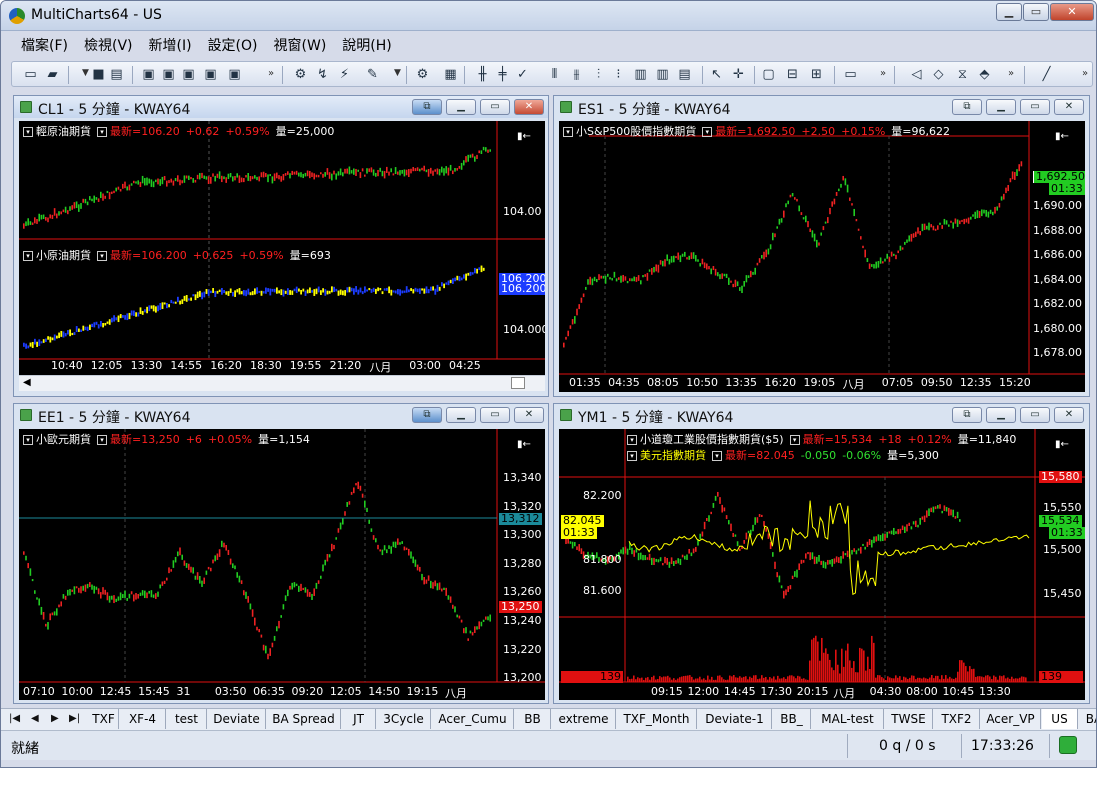 The image size is (1103, 785). I want to click on tab-deviate-1: Deviate-1, so click(735, 719).